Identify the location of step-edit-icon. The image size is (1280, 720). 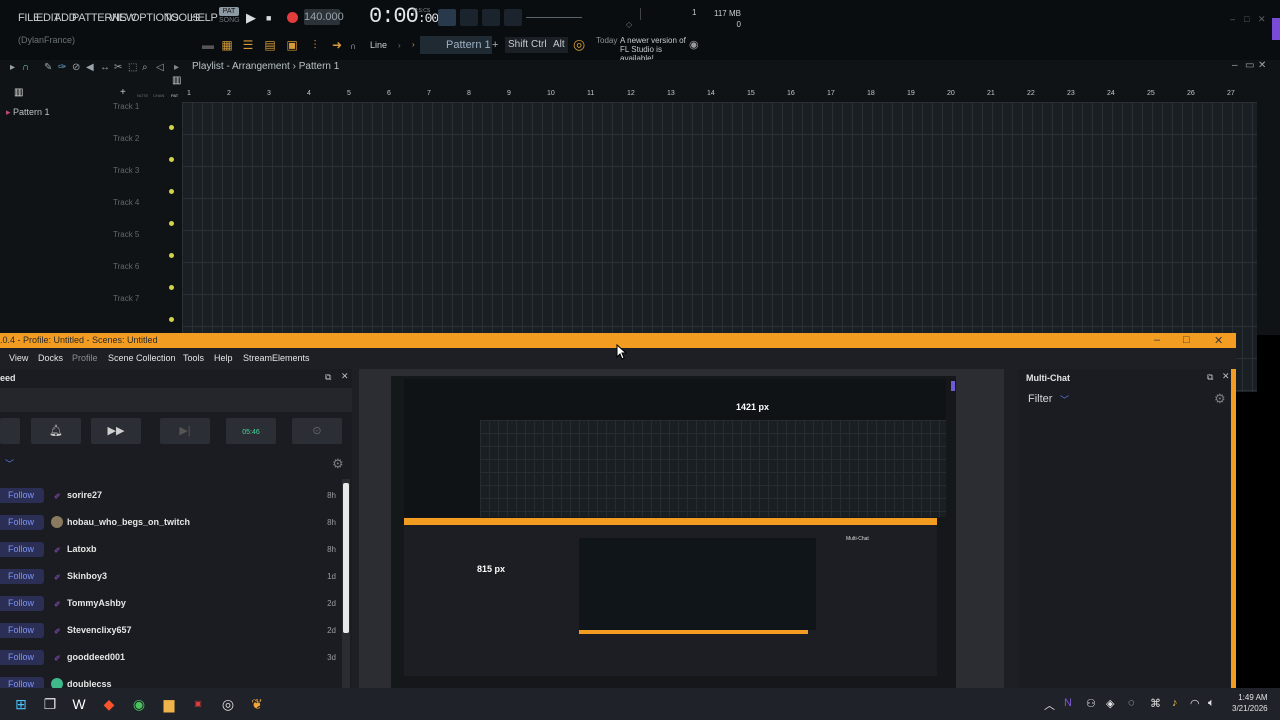
(469, 17).